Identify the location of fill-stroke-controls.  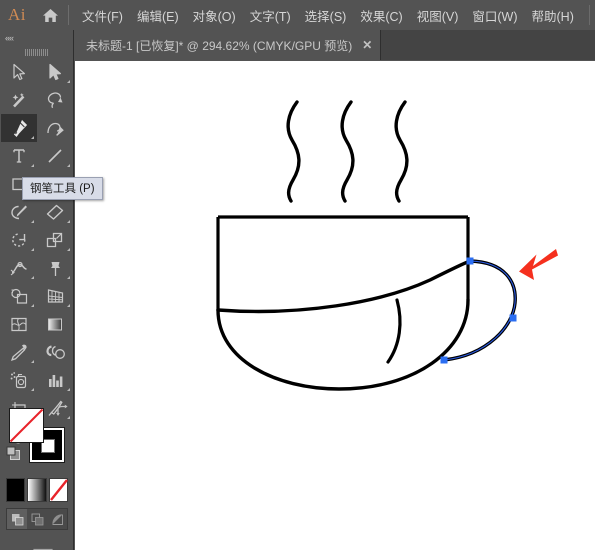
(37, 436).